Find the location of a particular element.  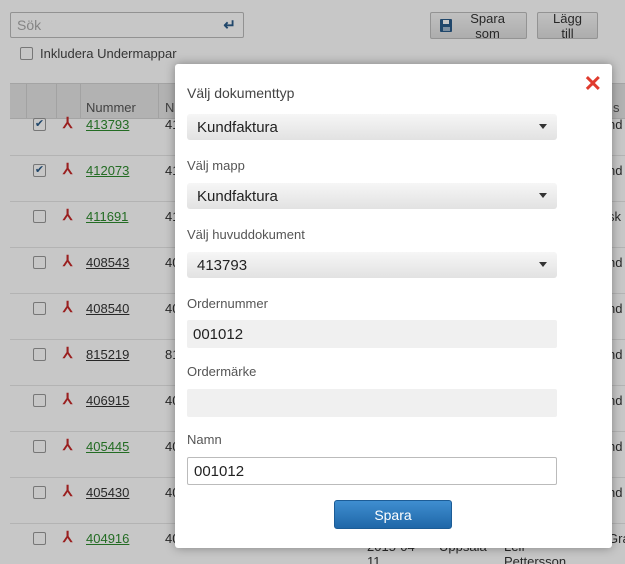

folder-value: Kundfaktura is located at coordinates (237, 196).